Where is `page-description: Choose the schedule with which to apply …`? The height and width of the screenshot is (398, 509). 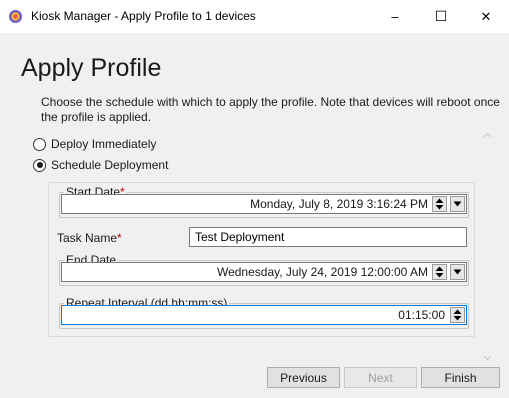
page-description: Choose the schedule with which to apply … is located at coordinates (270, 109).